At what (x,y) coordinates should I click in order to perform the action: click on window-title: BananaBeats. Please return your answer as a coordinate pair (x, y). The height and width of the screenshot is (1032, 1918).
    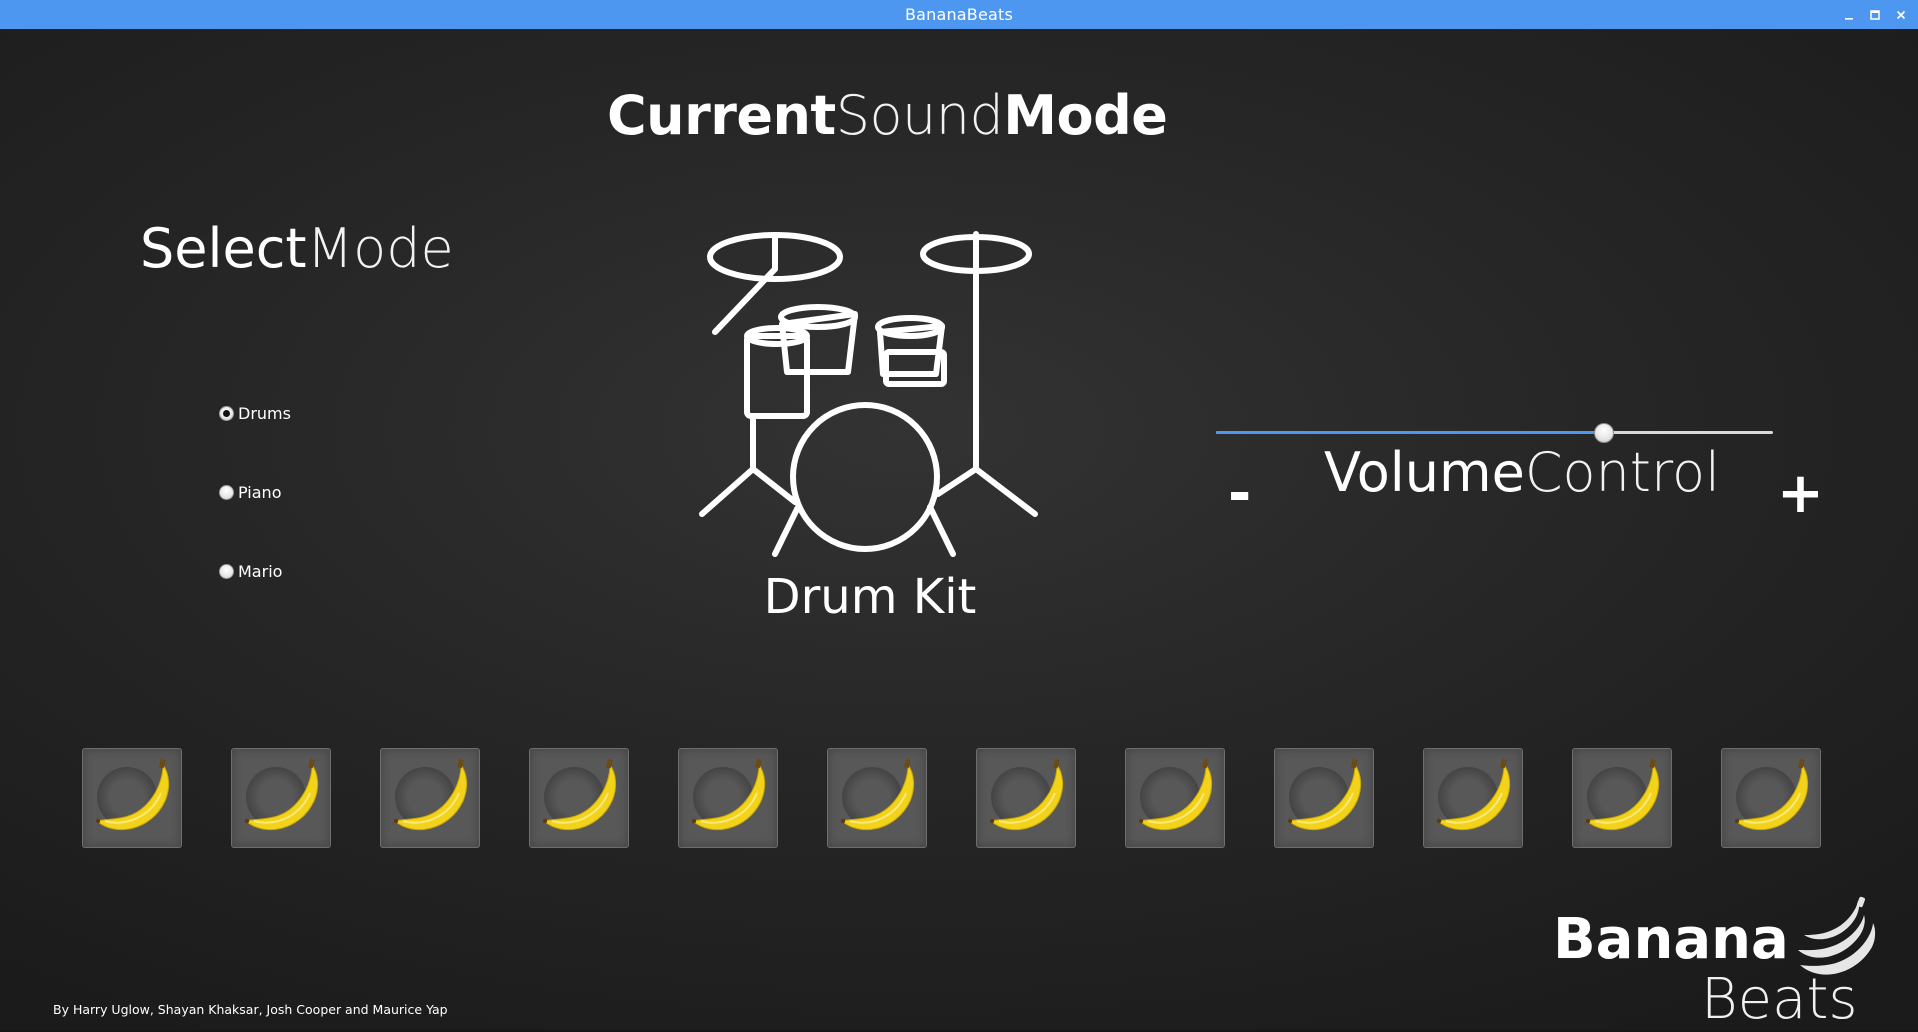
    Looking at the image, I should click on (959, 14).